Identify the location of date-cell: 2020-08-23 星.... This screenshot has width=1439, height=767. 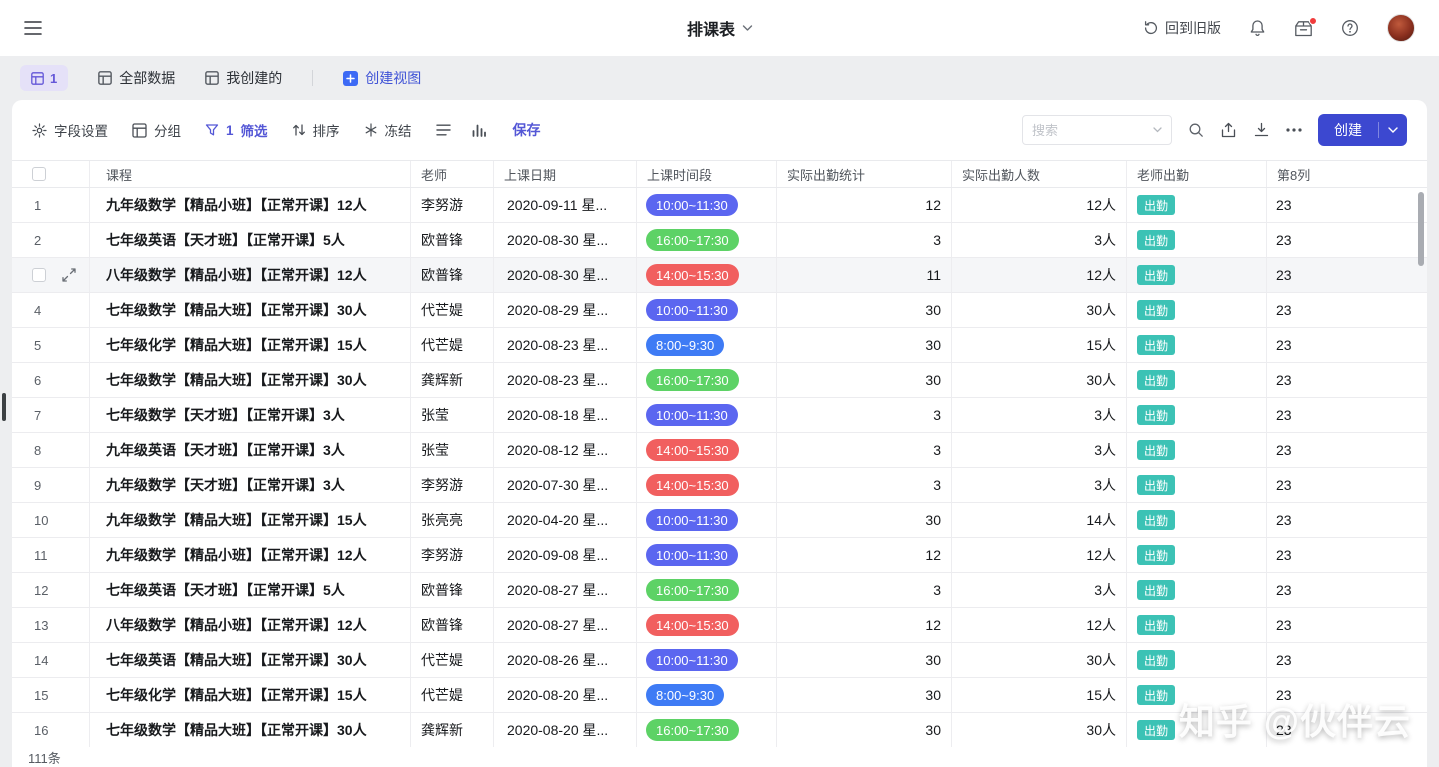
(565, 345).